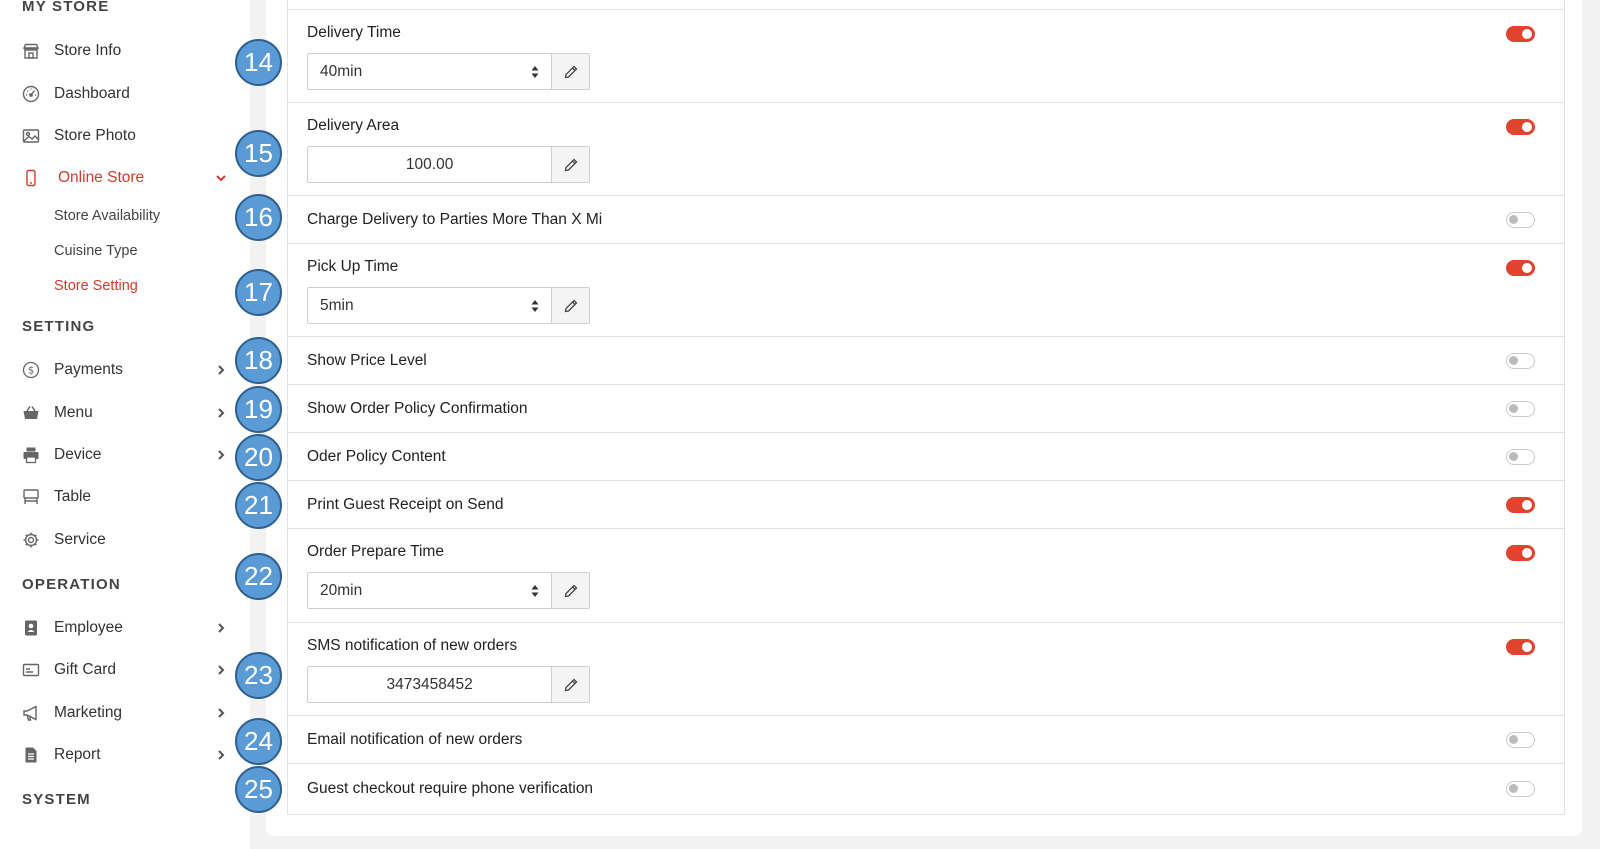 The height and width of the screenshot is (849, 1600). I want to click on selected-value: 20min, so click(341, 590).